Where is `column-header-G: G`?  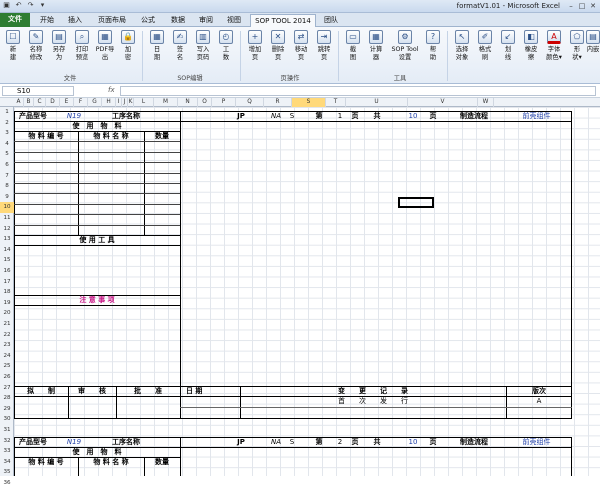
column-header-G: G is located at coordinates (95, 102).